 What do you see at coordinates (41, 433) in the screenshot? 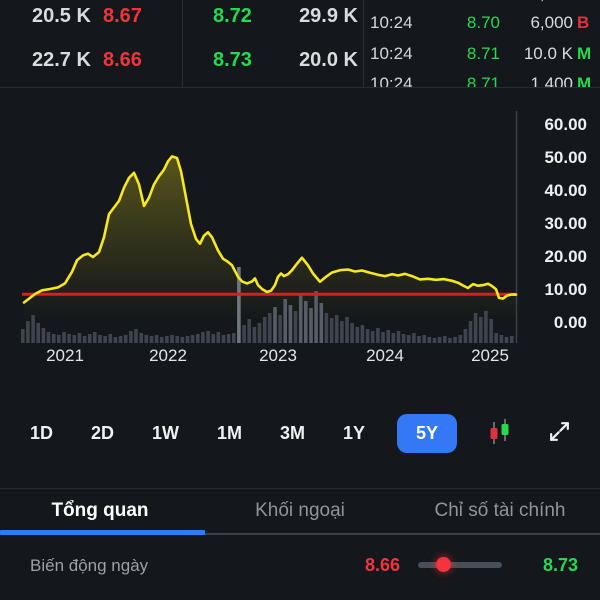
I see `range-button-1d: 1D` at bounding box center [41, 433].